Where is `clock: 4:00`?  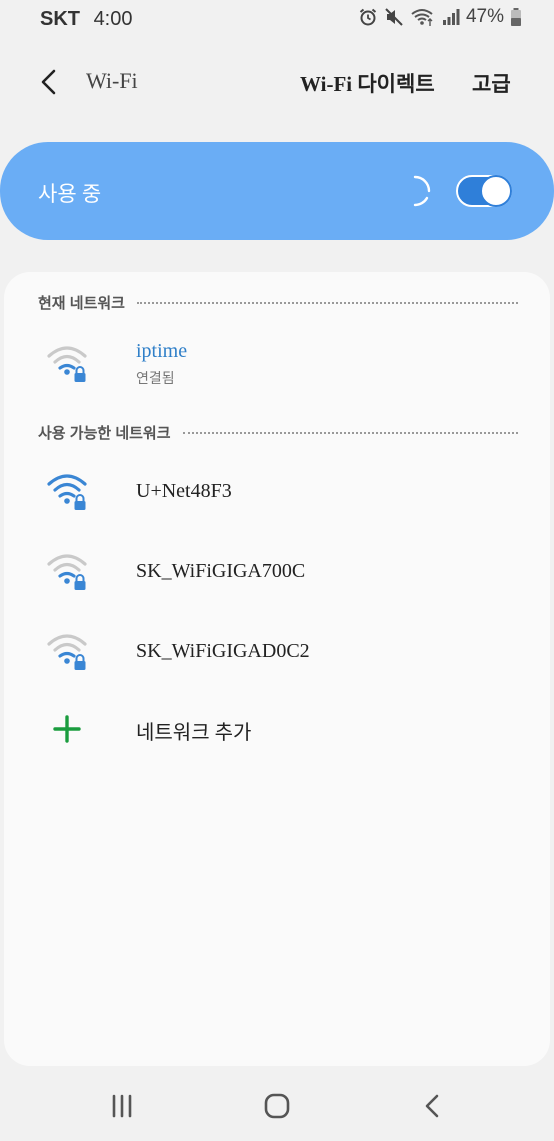
clock: 4:00 is located at coordinates (113, 19).